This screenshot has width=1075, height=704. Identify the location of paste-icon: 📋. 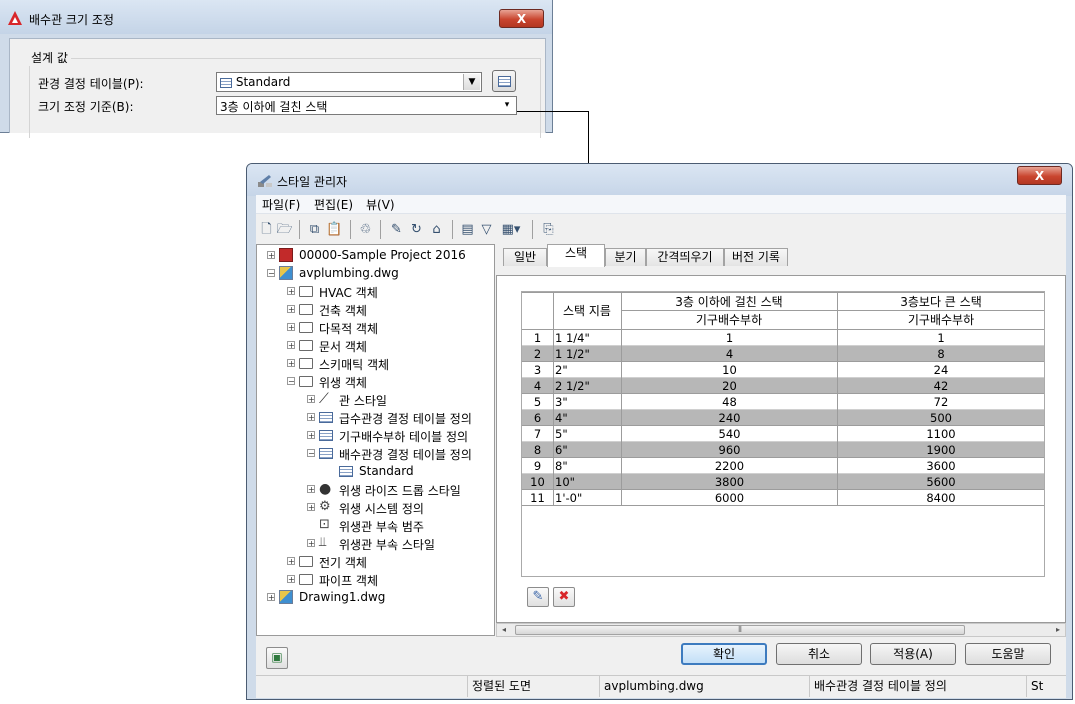
(334, 229).